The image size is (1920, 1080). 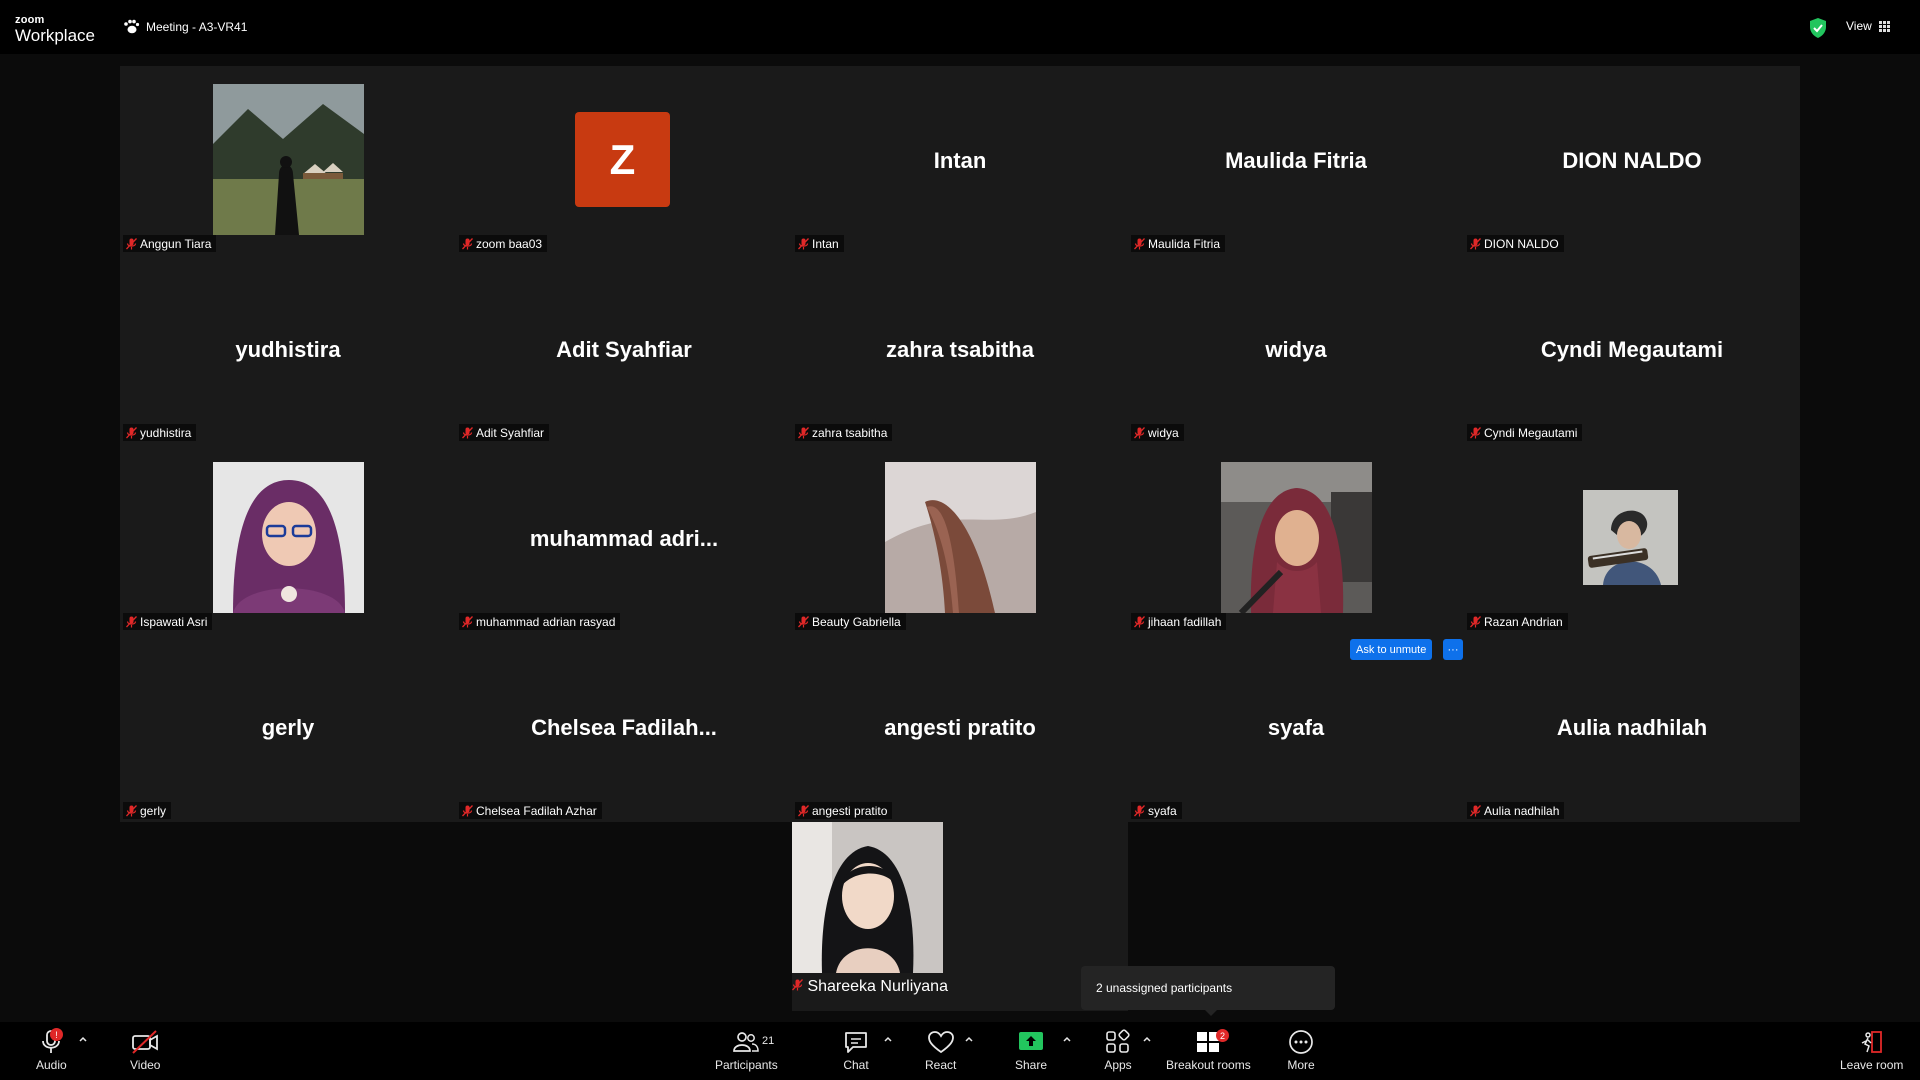 I want to click on participant-video-closeup-brown, so click(x=960, y=537).